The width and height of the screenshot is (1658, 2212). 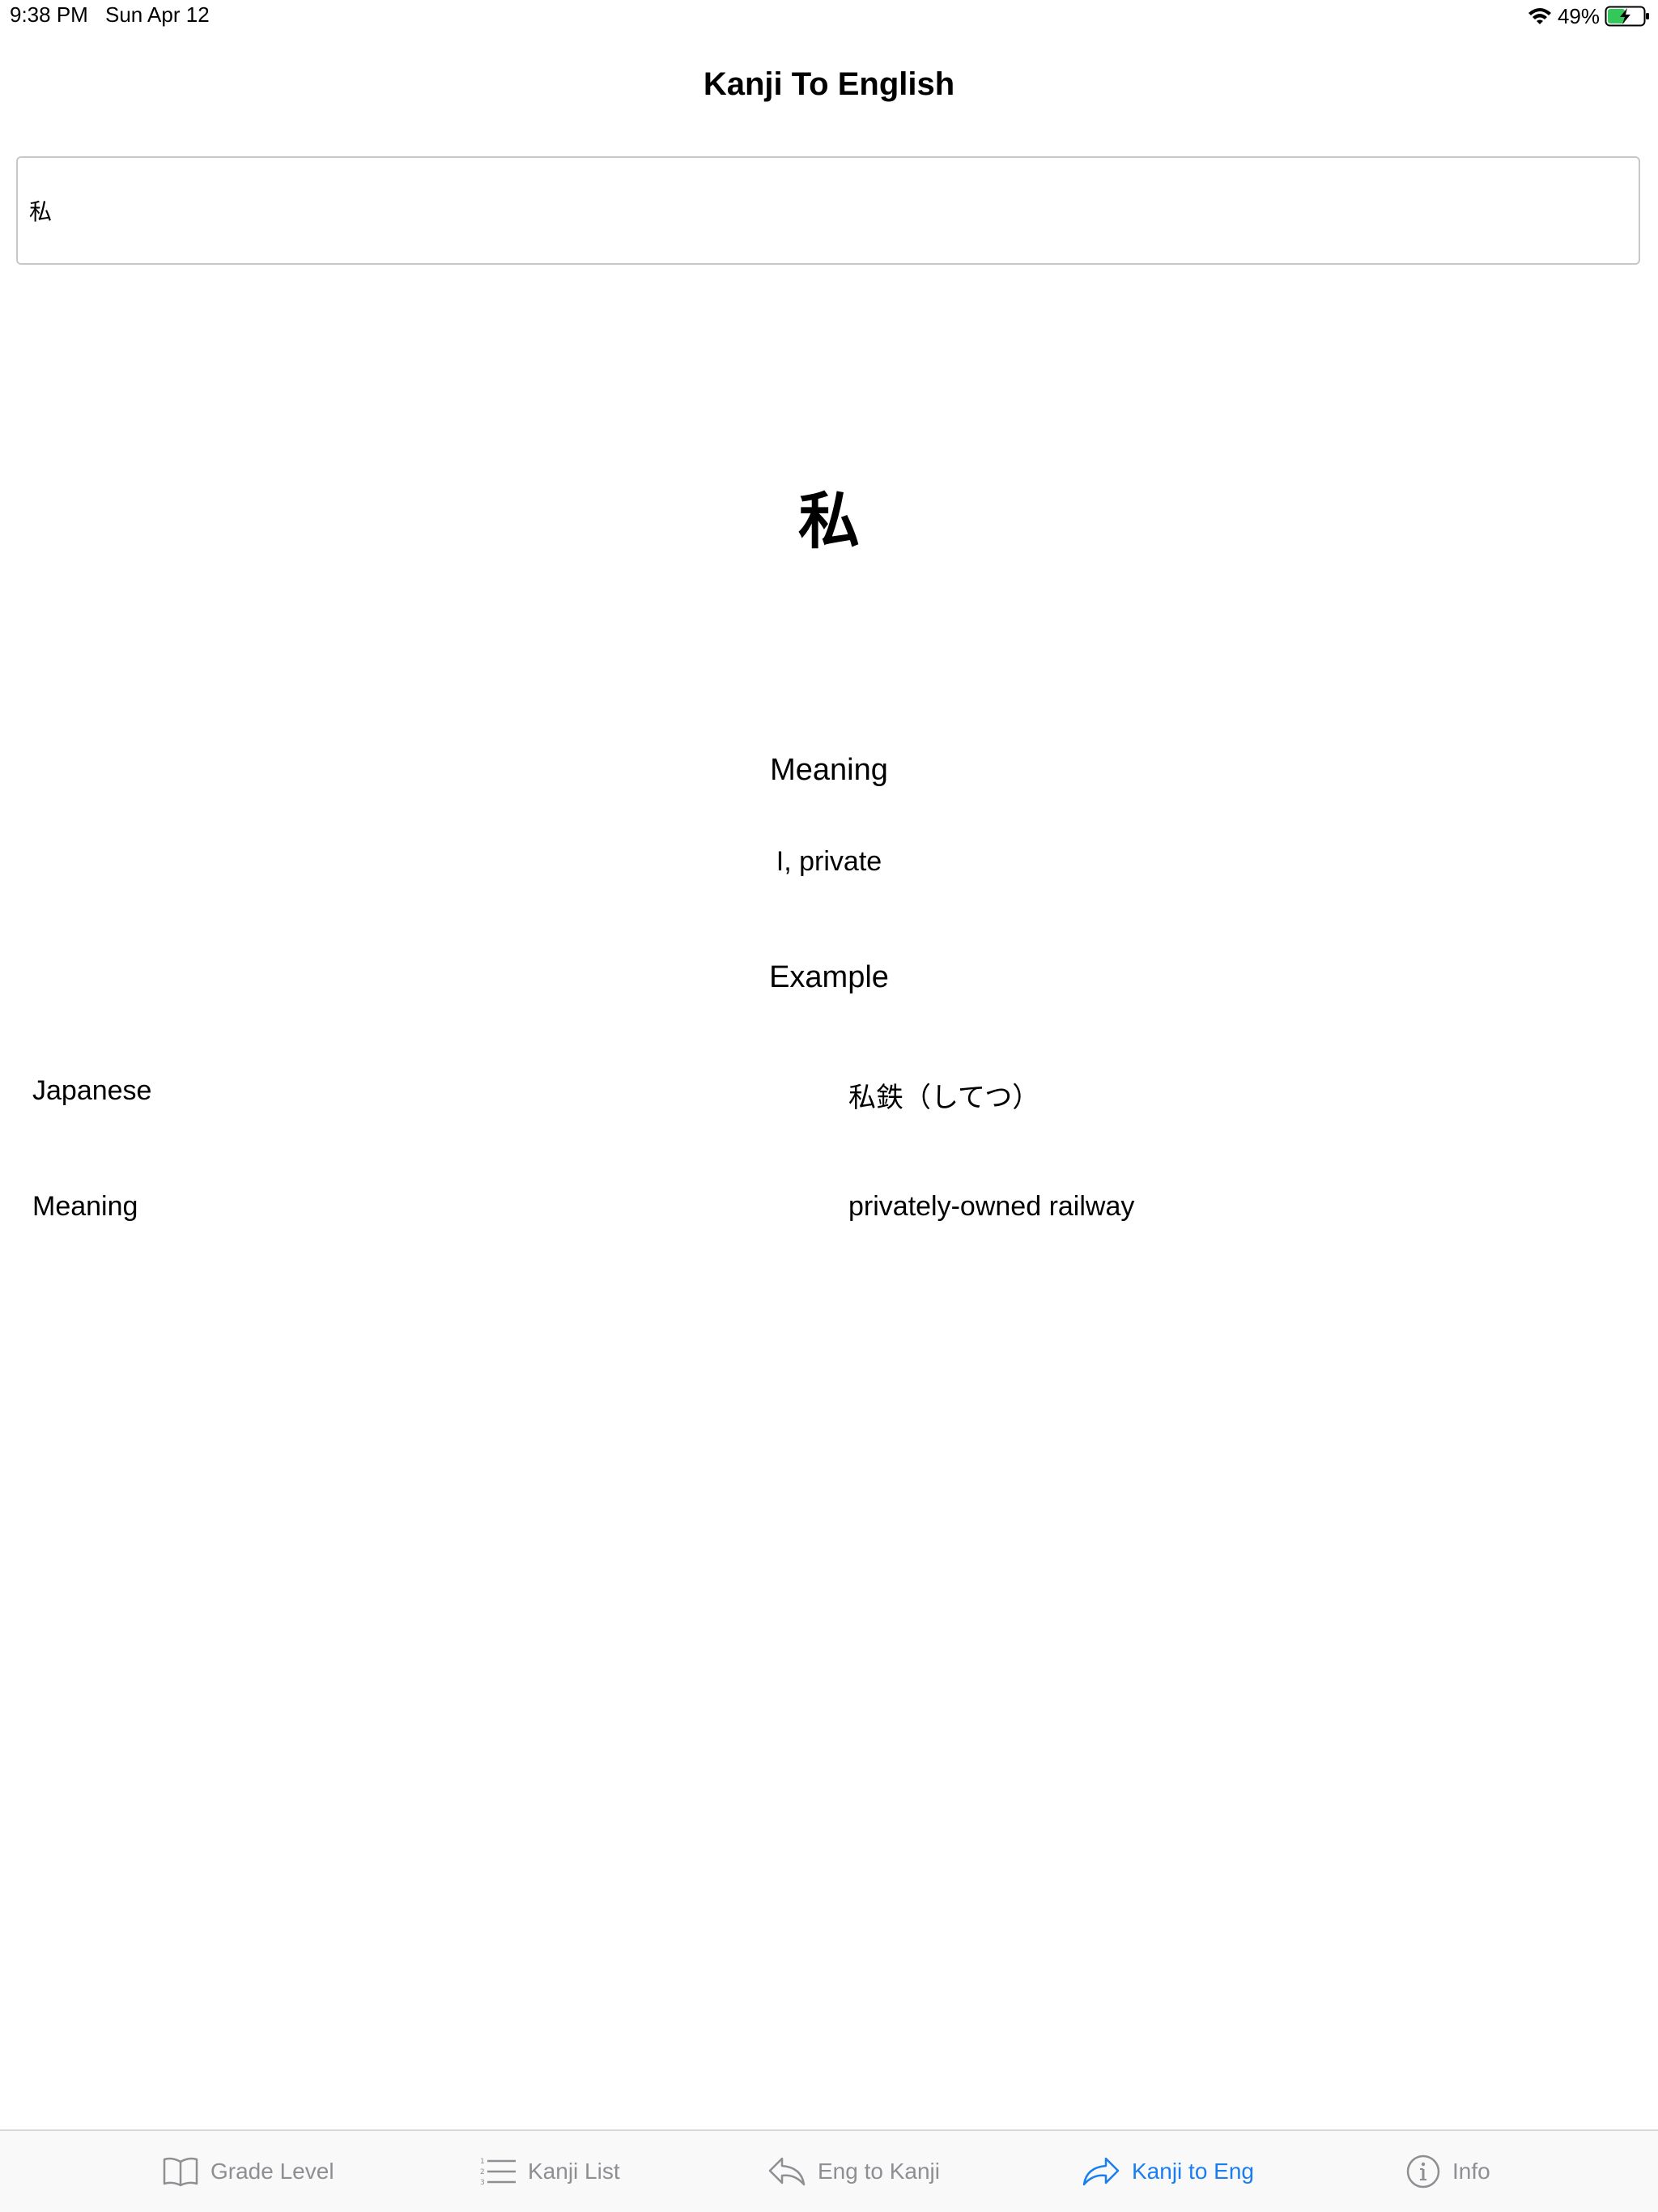 What do you see at coordinates (1193, 2171) in the screenshot?
I see `tab-label: Kanji to Eng` at bounding box center [1193, 2171].